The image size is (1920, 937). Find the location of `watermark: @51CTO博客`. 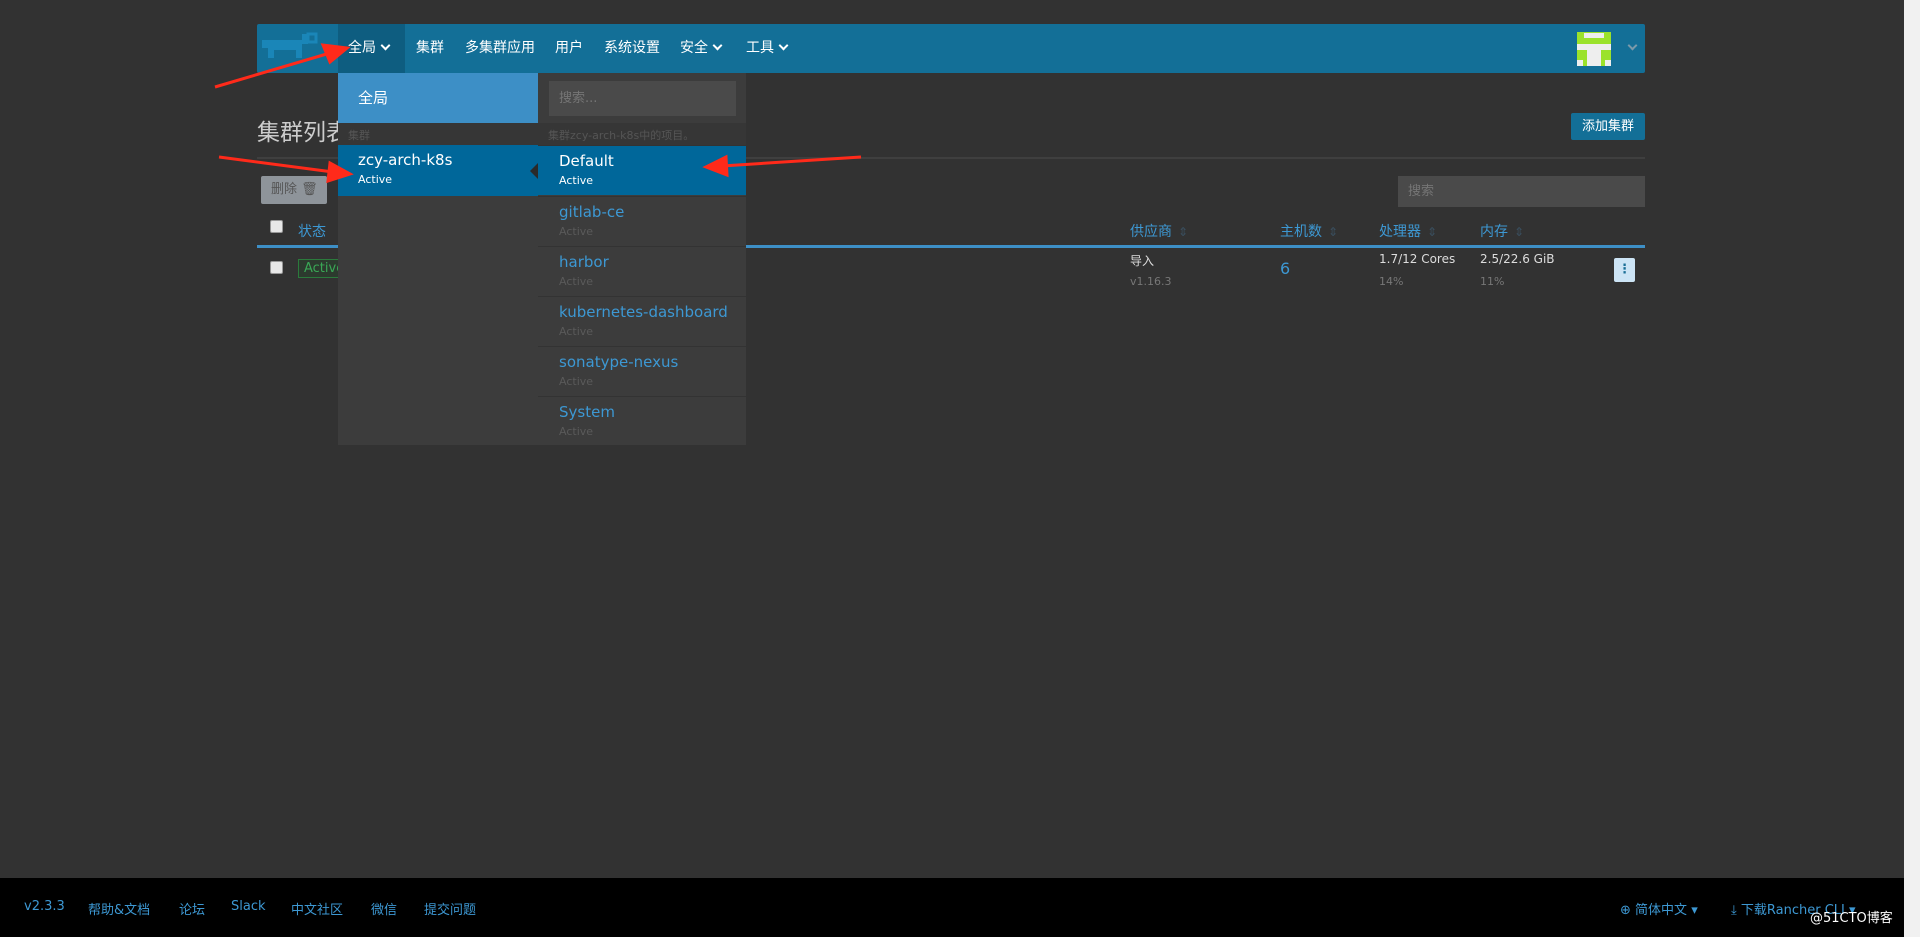

watermark: @51CTO博客 is located at coordinates (1851, 918).